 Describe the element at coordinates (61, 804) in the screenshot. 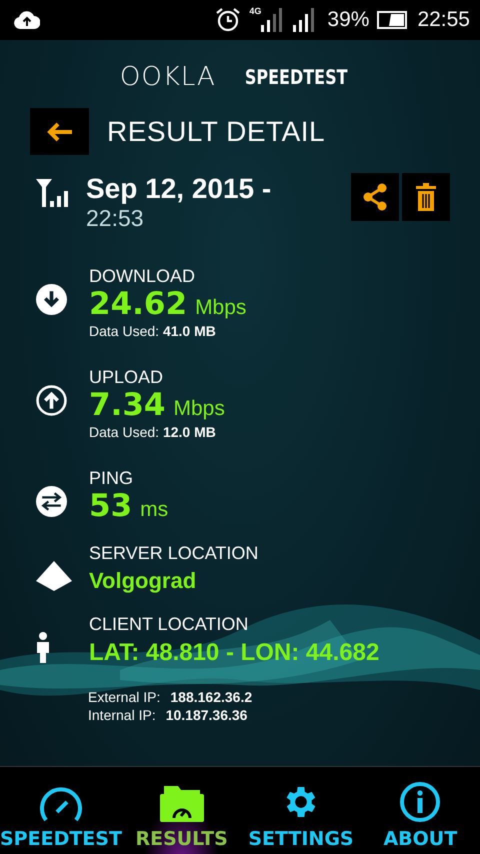

I see `gauge-icon` at that location.